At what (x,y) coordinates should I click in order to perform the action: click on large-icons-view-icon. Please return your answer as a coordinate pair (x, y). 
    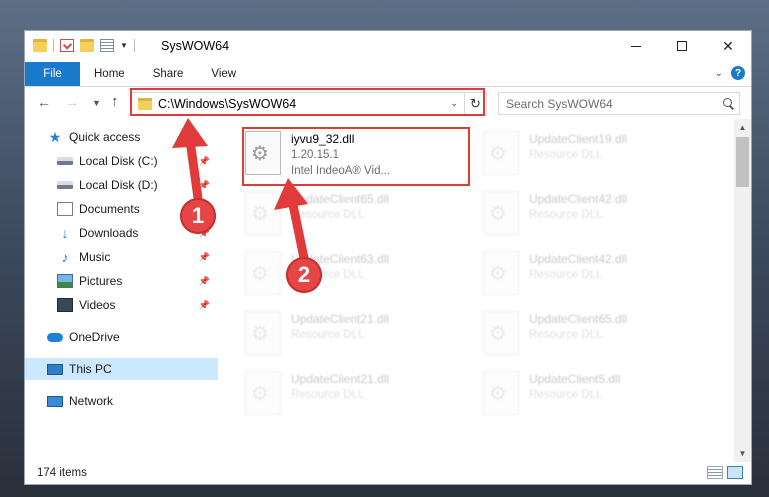
    Looking at the image, I should click on (735, 472).